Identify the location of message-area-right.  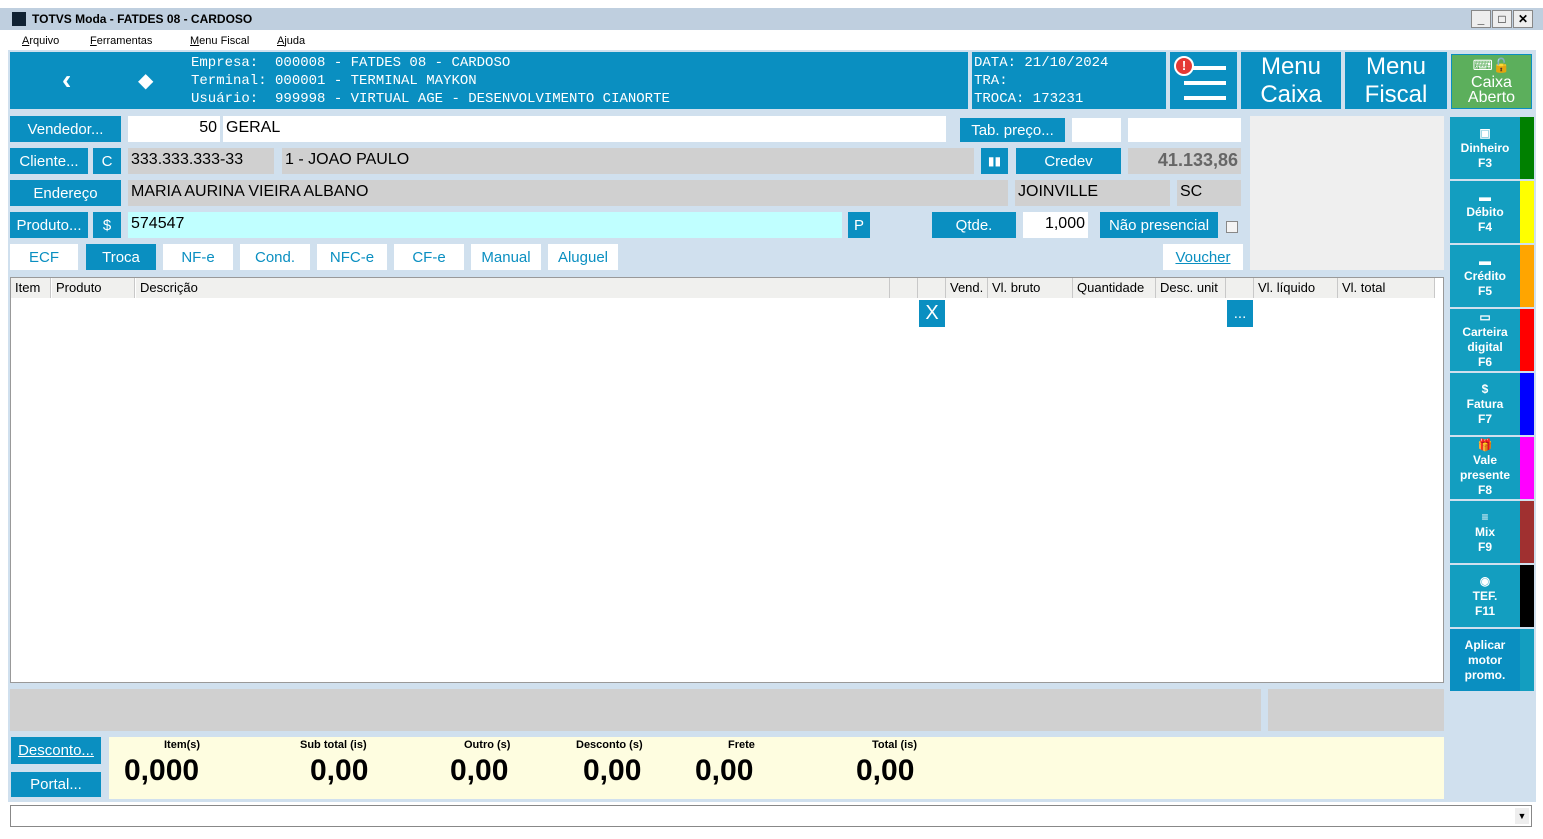
(1356, 710).